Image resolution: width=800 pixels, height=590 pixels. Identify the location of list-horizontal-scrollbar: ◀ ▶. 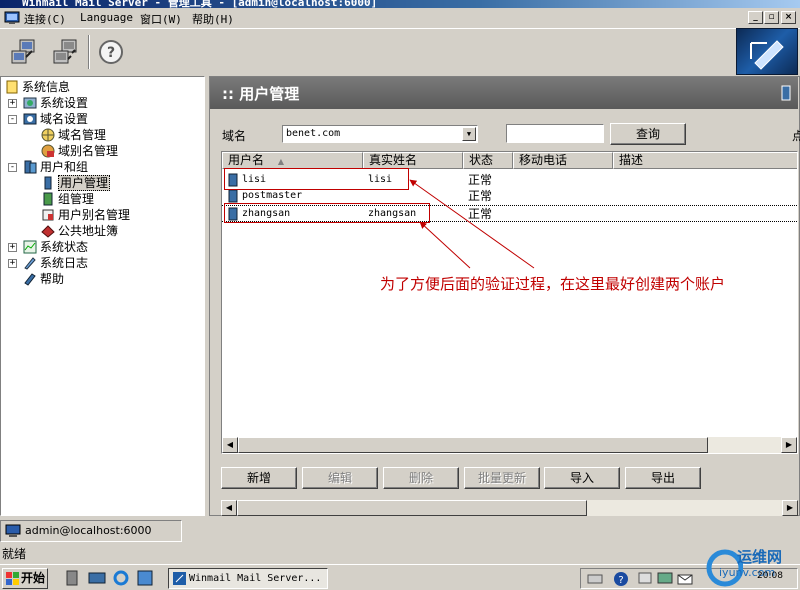
(509, 445).